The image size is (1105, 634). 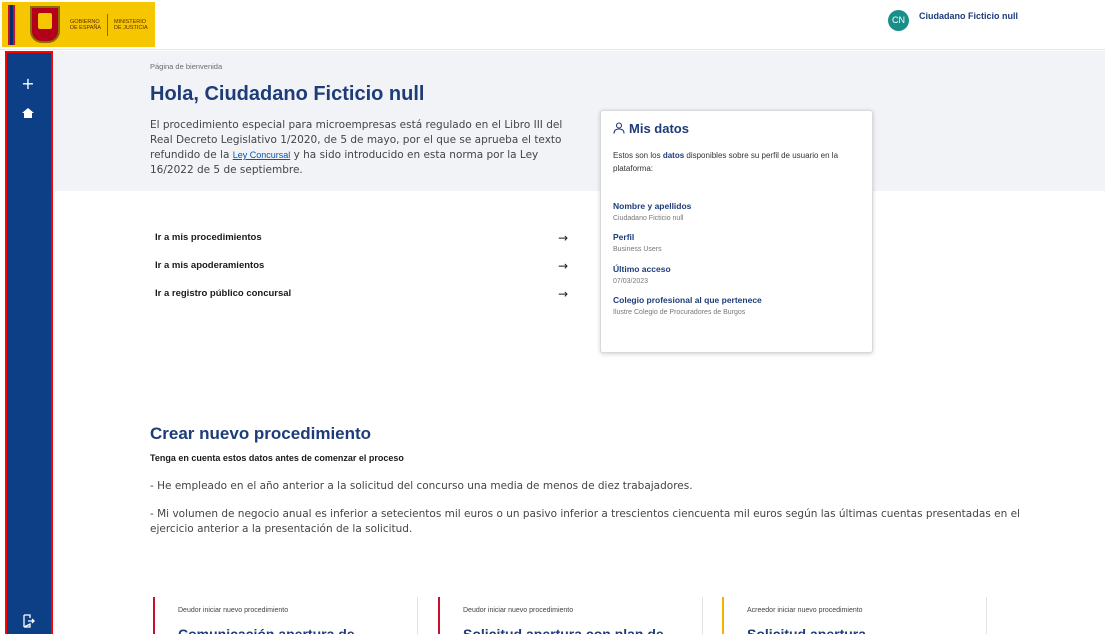 I want to click on page-title: Hola, Ciudadano Ficticio null, so click(x=287, y=94).